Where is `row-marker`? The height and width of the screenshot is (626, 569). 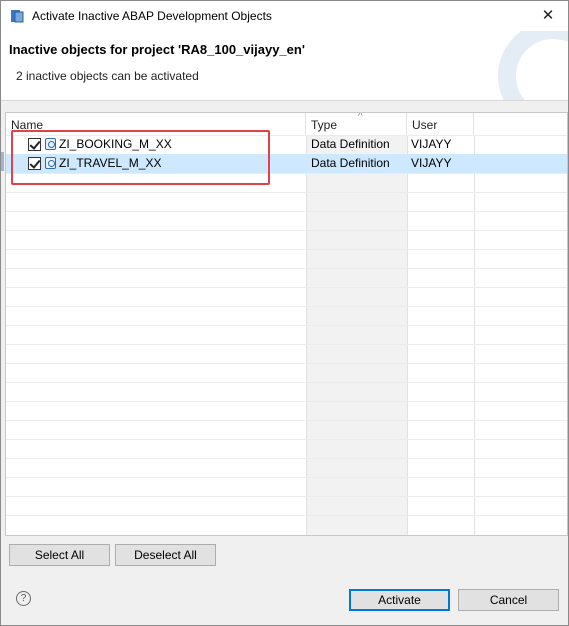 row-marker is located at coordinates (2, 161).